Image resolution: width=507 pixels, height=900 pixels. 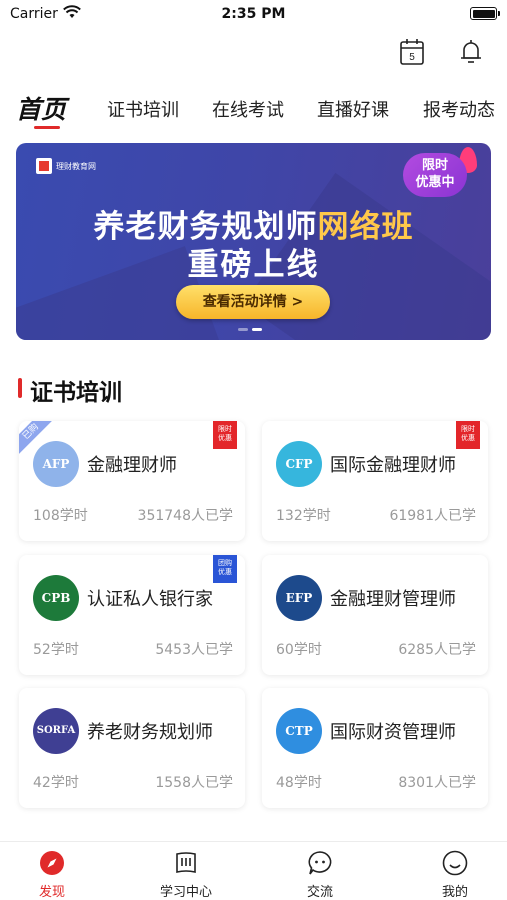 I want to click on status-bar: Carrier 2:35 PM, so click(x=253, y=15).